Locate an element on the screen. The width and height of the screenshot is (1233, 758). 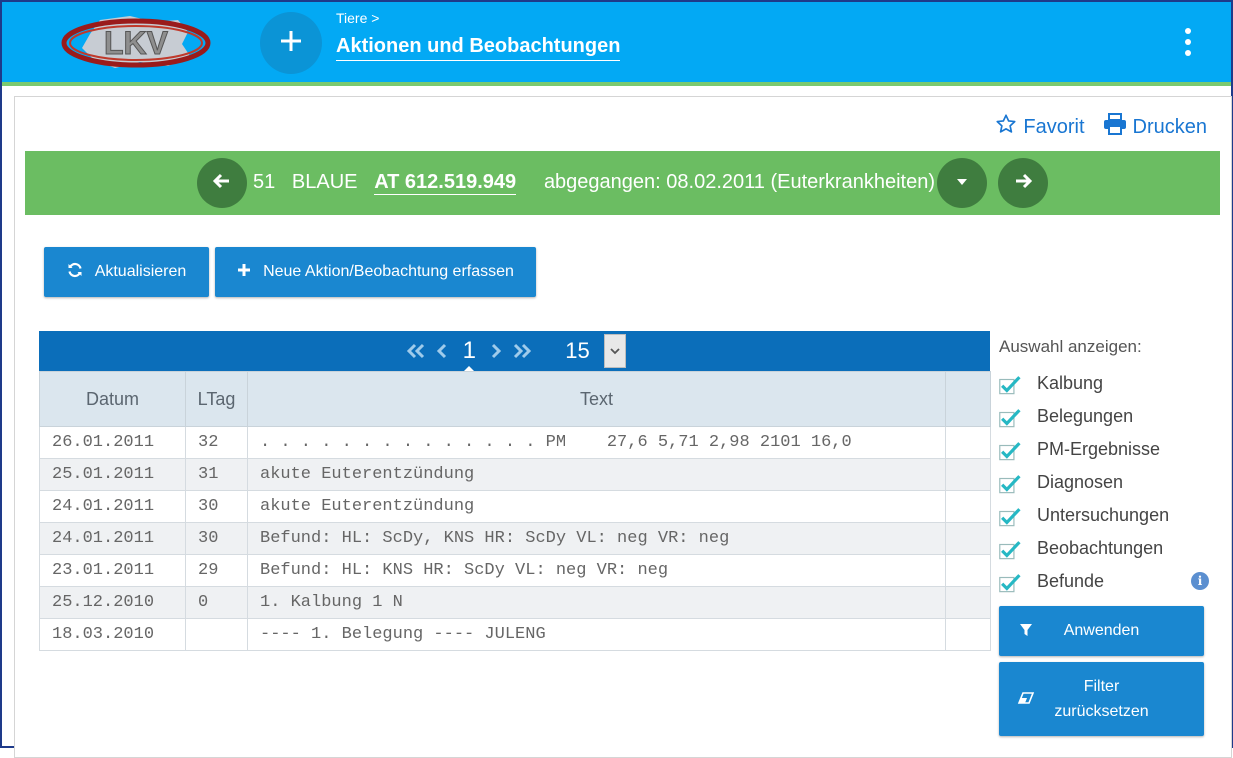
filter-option: Beobachtungen is located at coordinates (1104, 548).